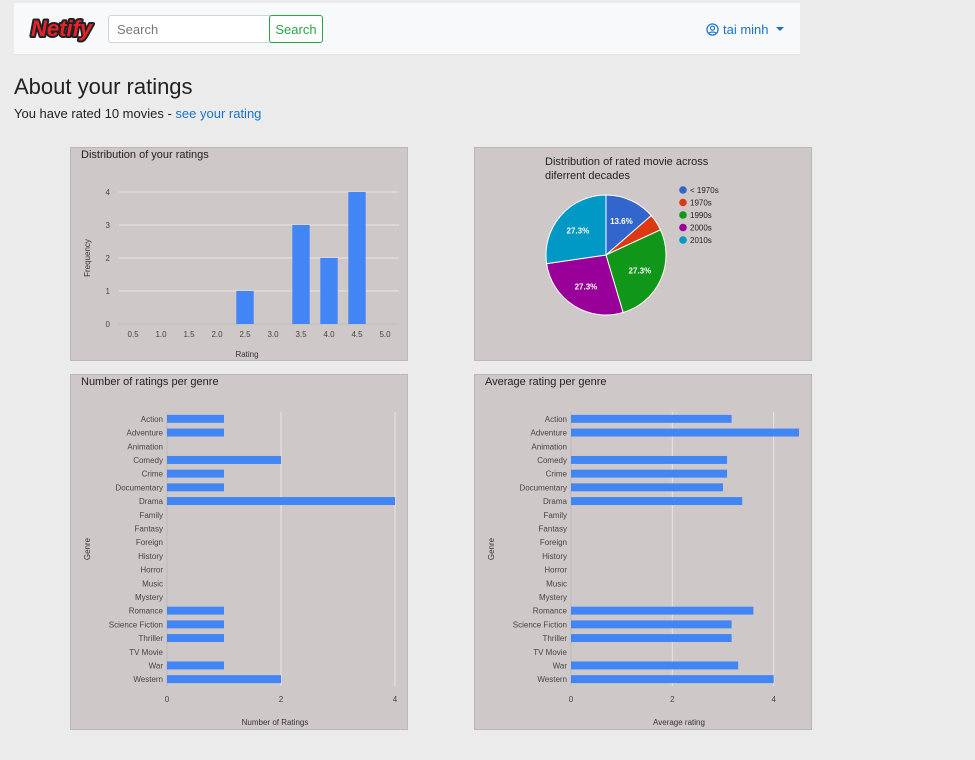 This screenshot has height=760, width=975. I want to click on y-tick-label: War, so click(156, 665).